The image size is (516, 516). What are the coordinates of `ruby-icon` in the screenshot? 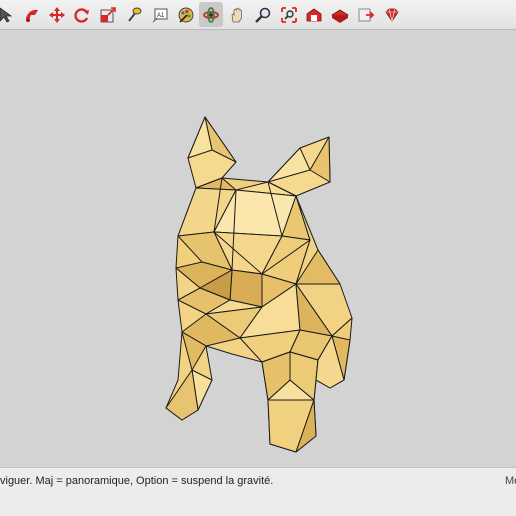 It's located at (392, 14).